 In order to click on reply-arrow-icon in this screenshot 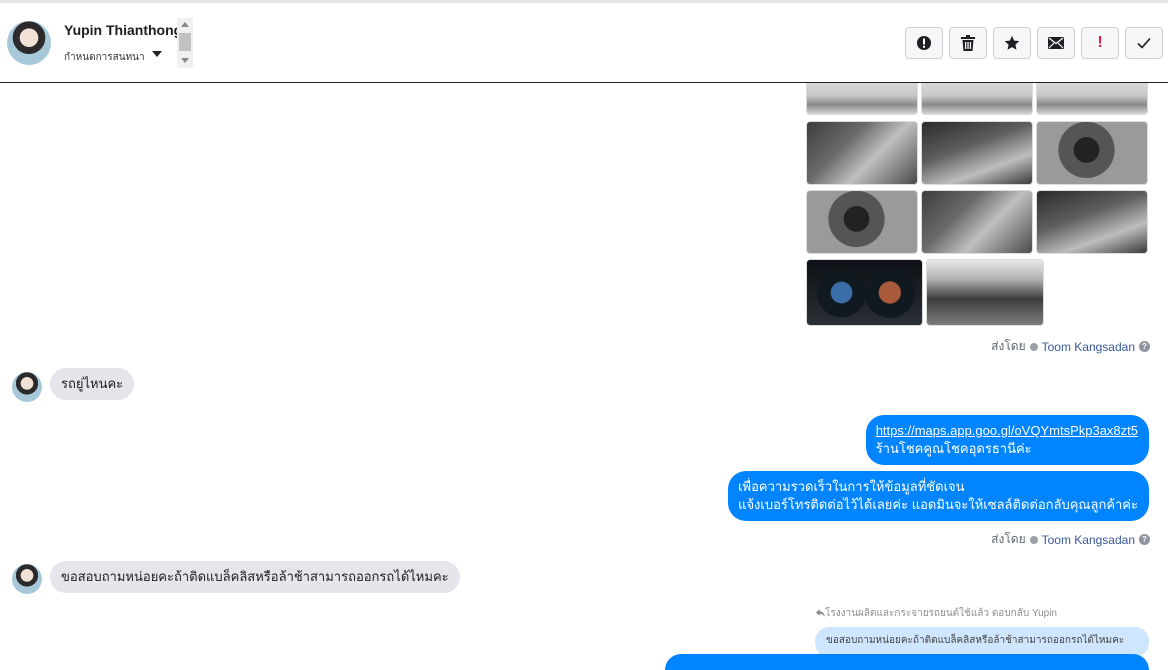, I will do `click(821, 613)`.